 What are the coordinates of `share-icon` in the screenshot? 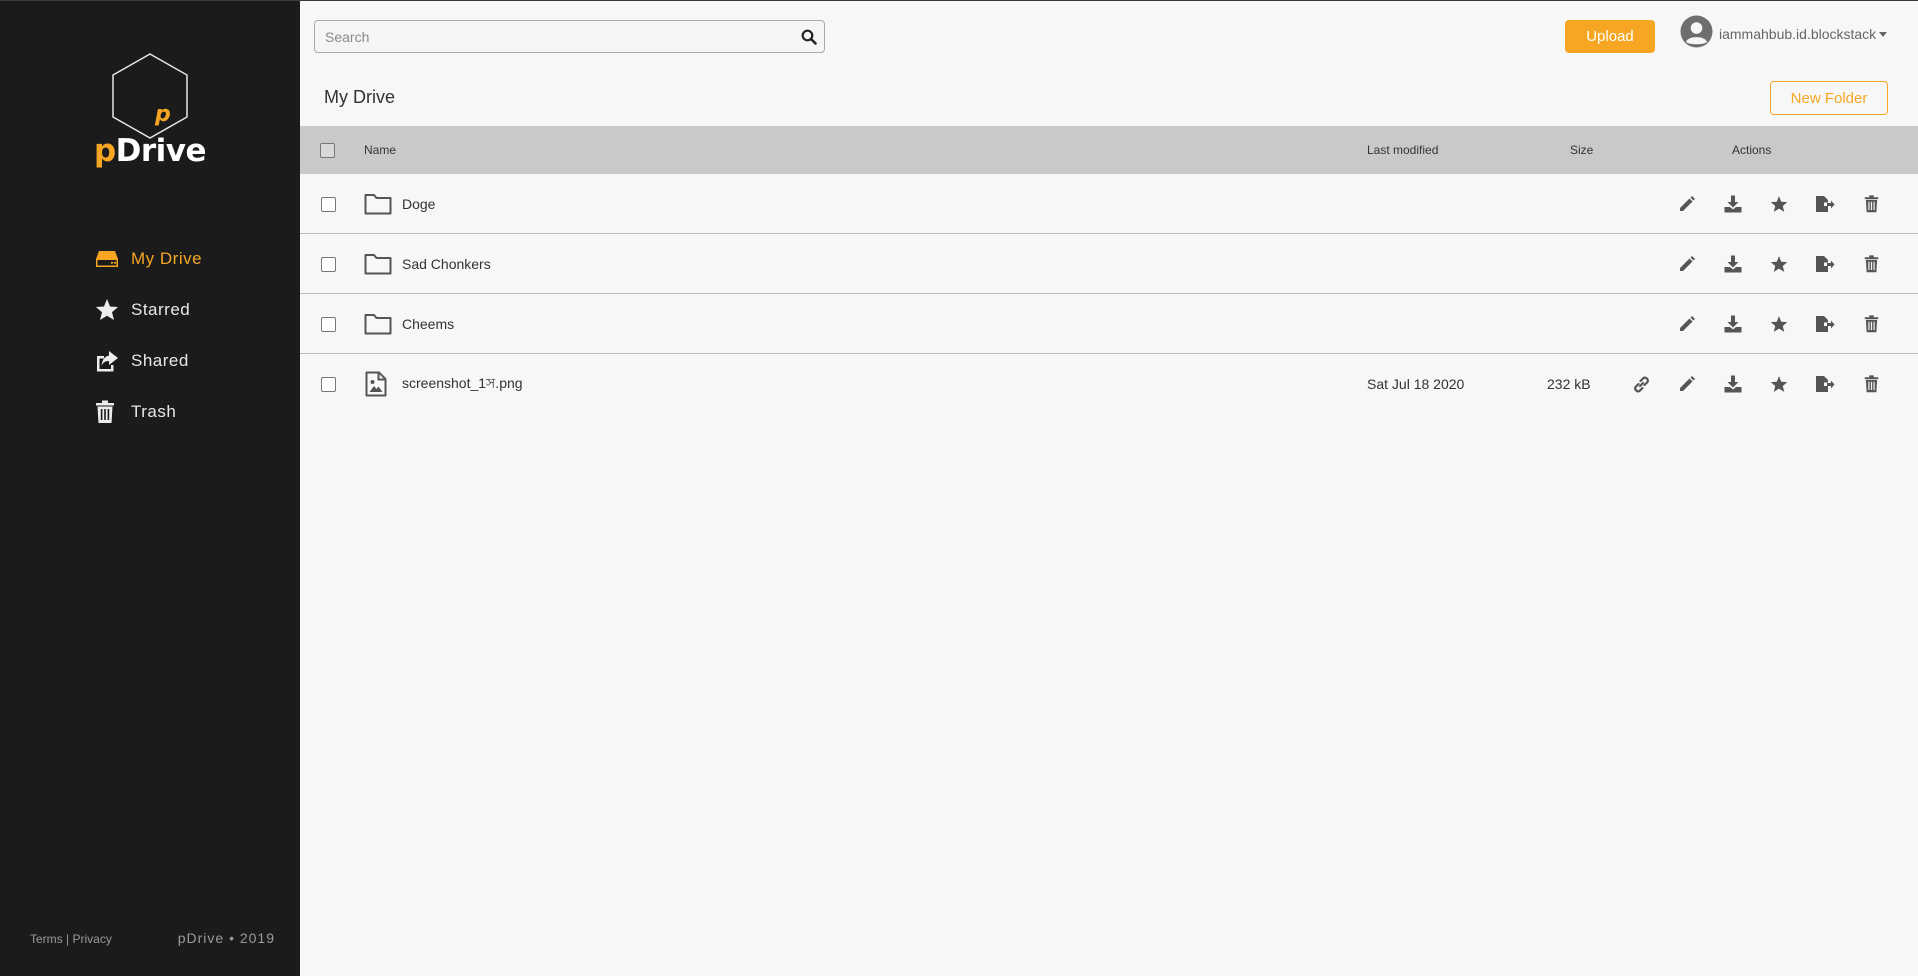 It's located at (109, 361).